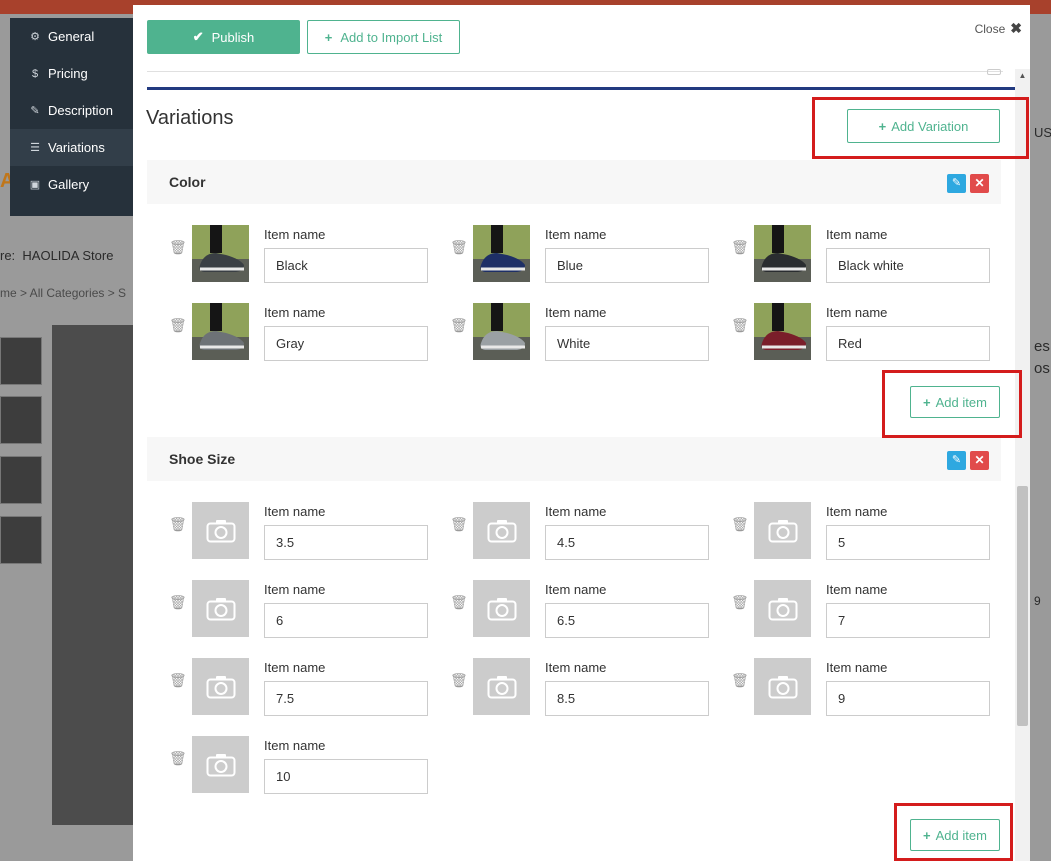 This screenshot has width=1051, height=861. I want to click on close-button: Close ✖, so click(998, 28).